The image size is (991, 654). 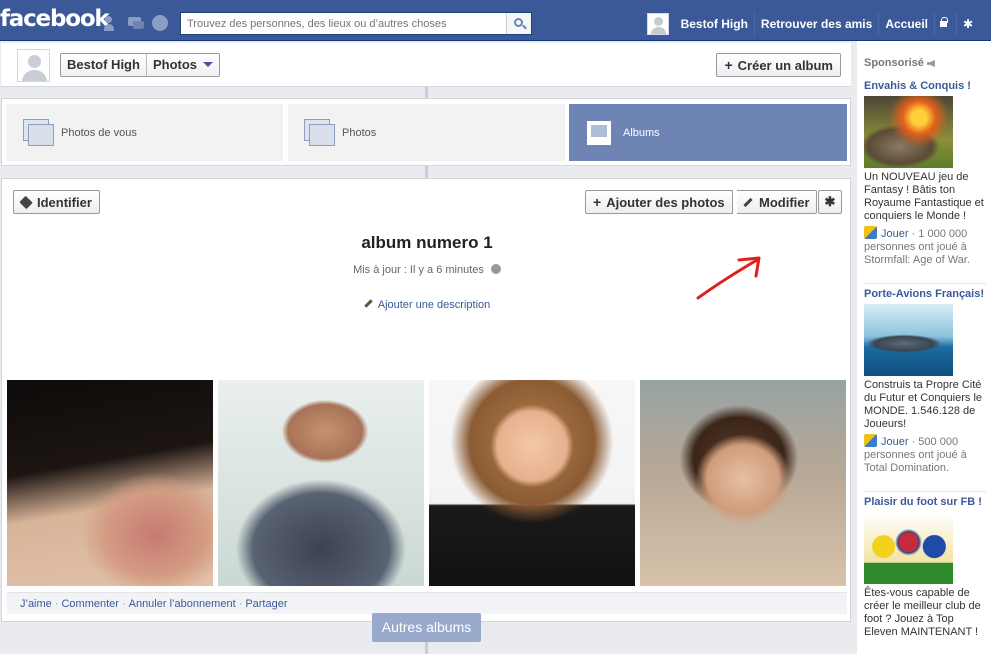 What do you see at coordinates (946, 24) in the screenshot?
I see `privacy-shortcuts-icon` at bounding box center [946, 24].